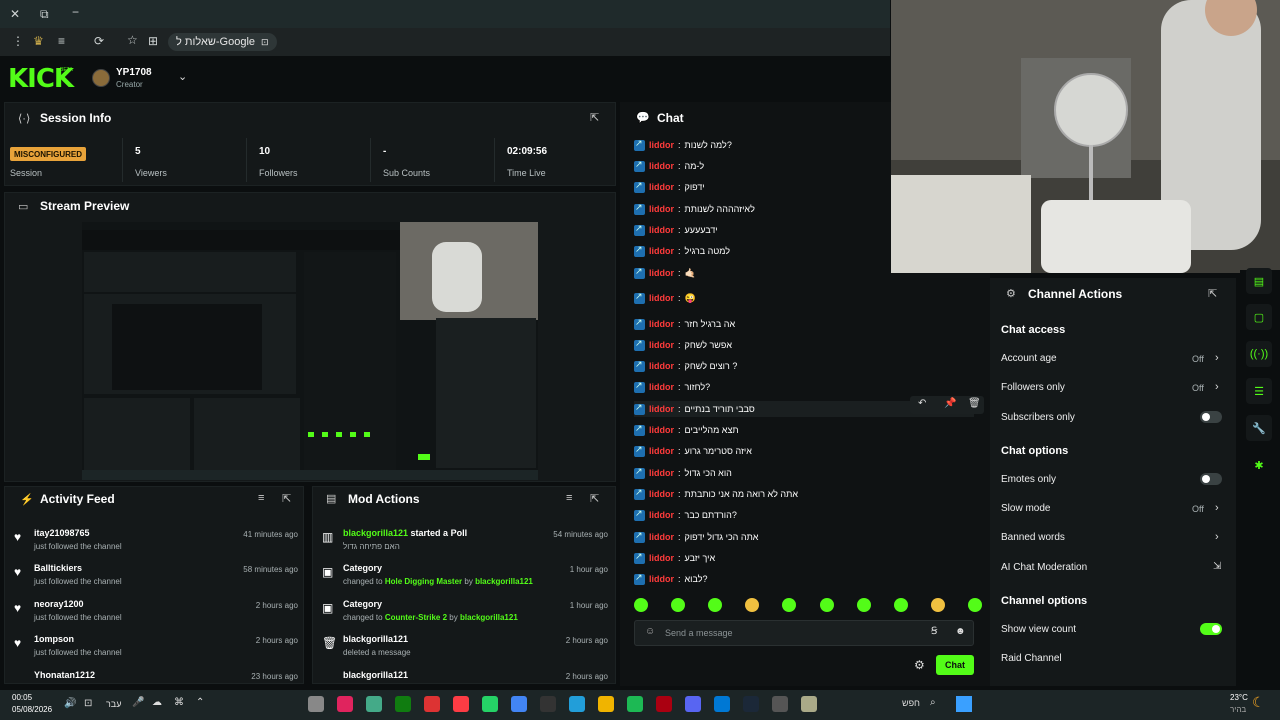  I want to click on clock-date: 05/08/2026, so click(32, 709).